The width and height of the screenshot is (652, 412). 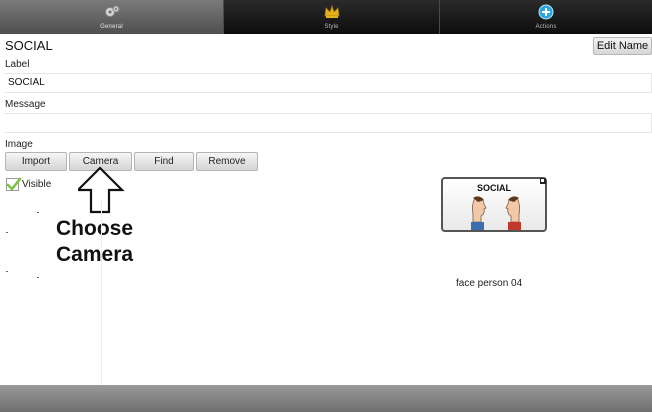 What do you see at coordinates (331, 11) in the screenshot?
I see `crown-icon` at bounding box center [331, 11].